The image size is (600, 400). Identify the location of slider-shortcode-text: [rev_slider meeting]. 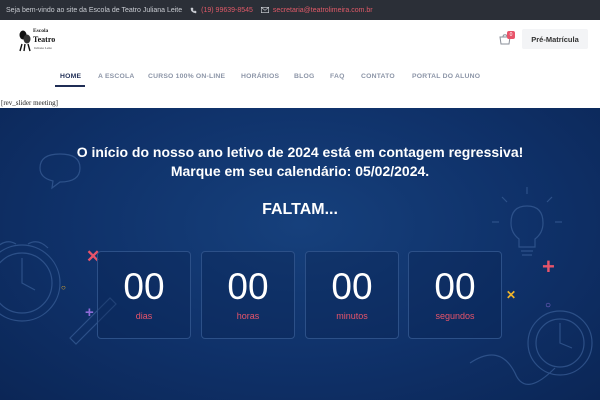
(29, 103).